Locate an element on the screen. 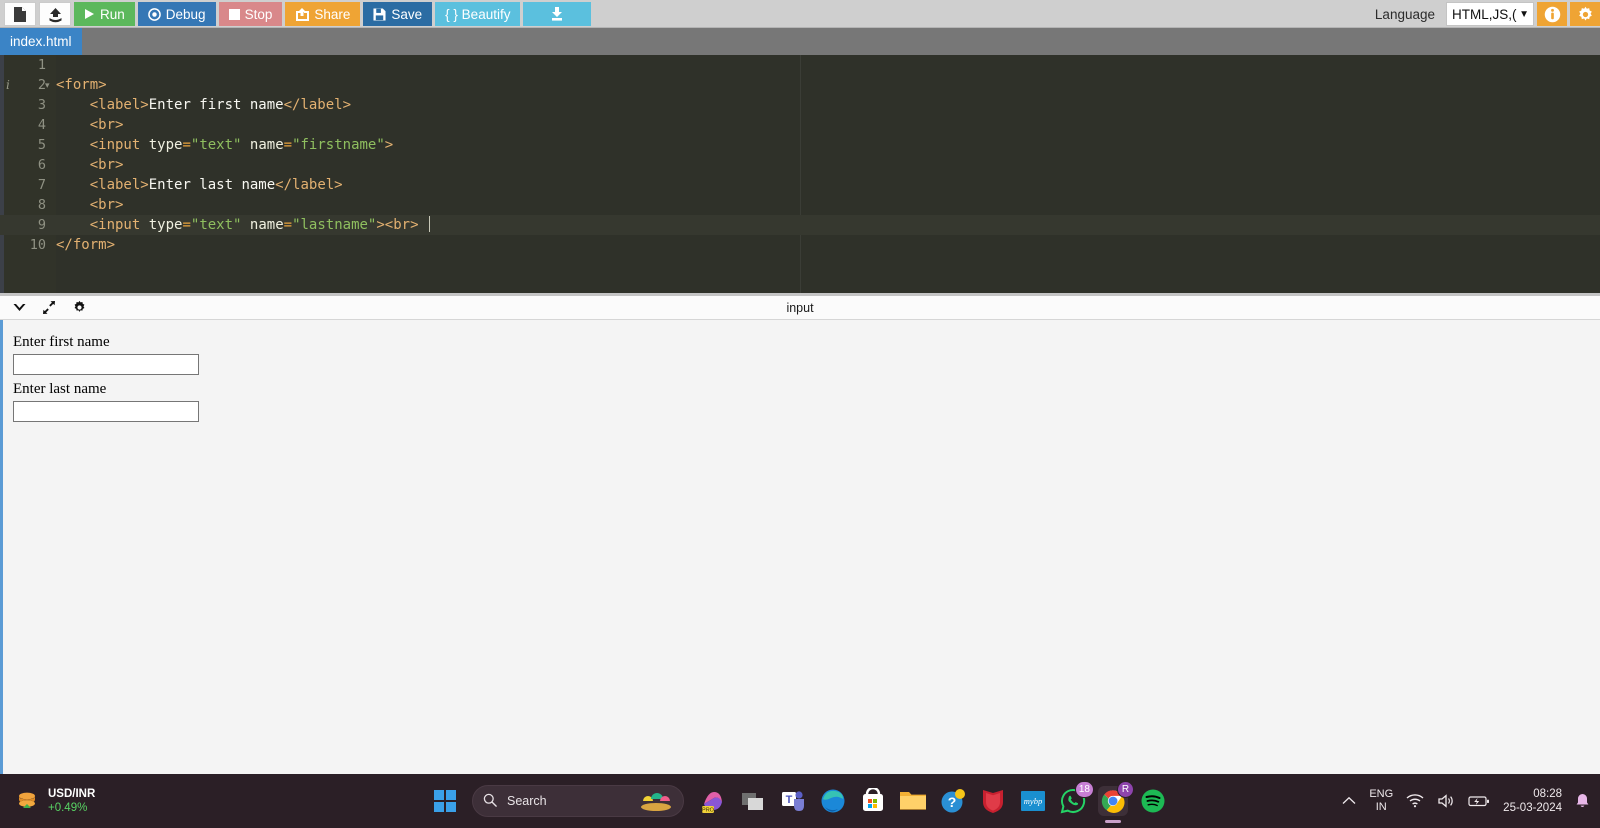 This screenshot has height=828, width=1600. currency-icon is located at coordinates (27, 801).